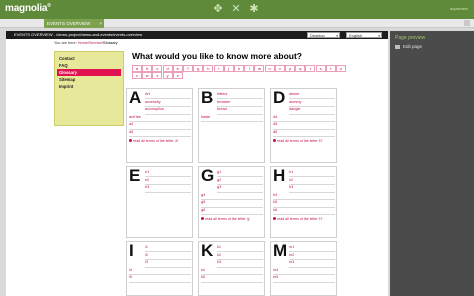 The width and height of the screenshot is (474, 296). What do you see at coordinates (295, 102) in the screenshot?
I see `term-link: dummy` at bounding box center [295, 102].